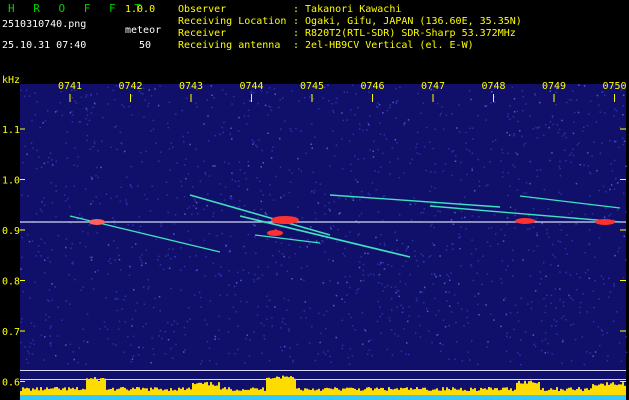  Describe the element at coordinates (312, 86) in the screenshot. I see `time-label: 0745` at that location.